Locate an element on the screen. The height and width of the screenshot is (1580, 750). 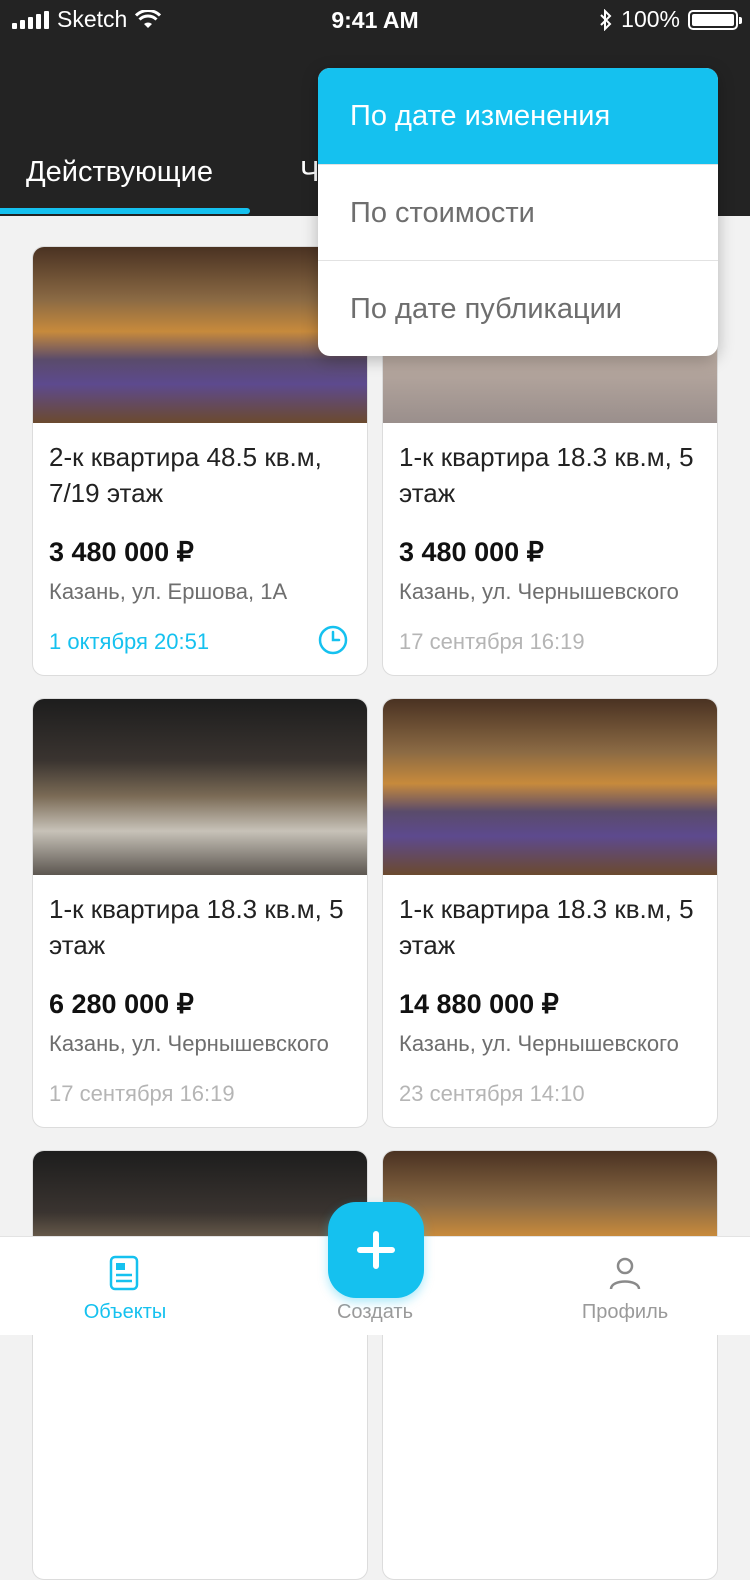
clock-icon is located at coordinates (333, 640).